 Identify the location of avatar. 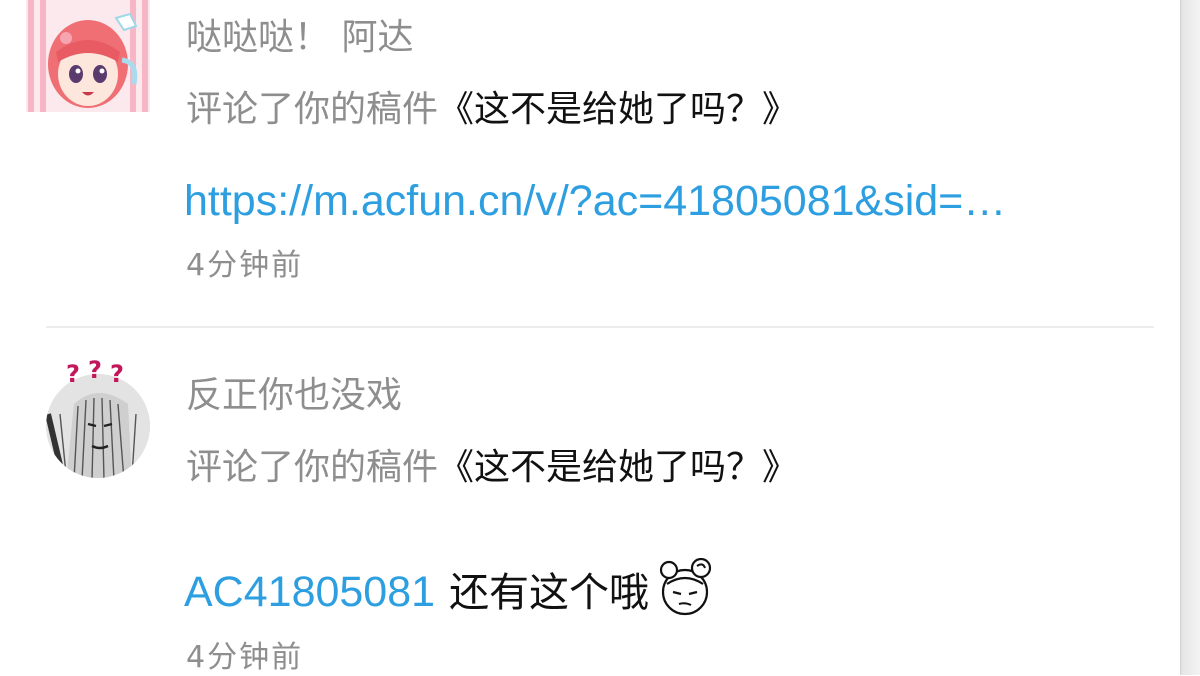
(88, 56).